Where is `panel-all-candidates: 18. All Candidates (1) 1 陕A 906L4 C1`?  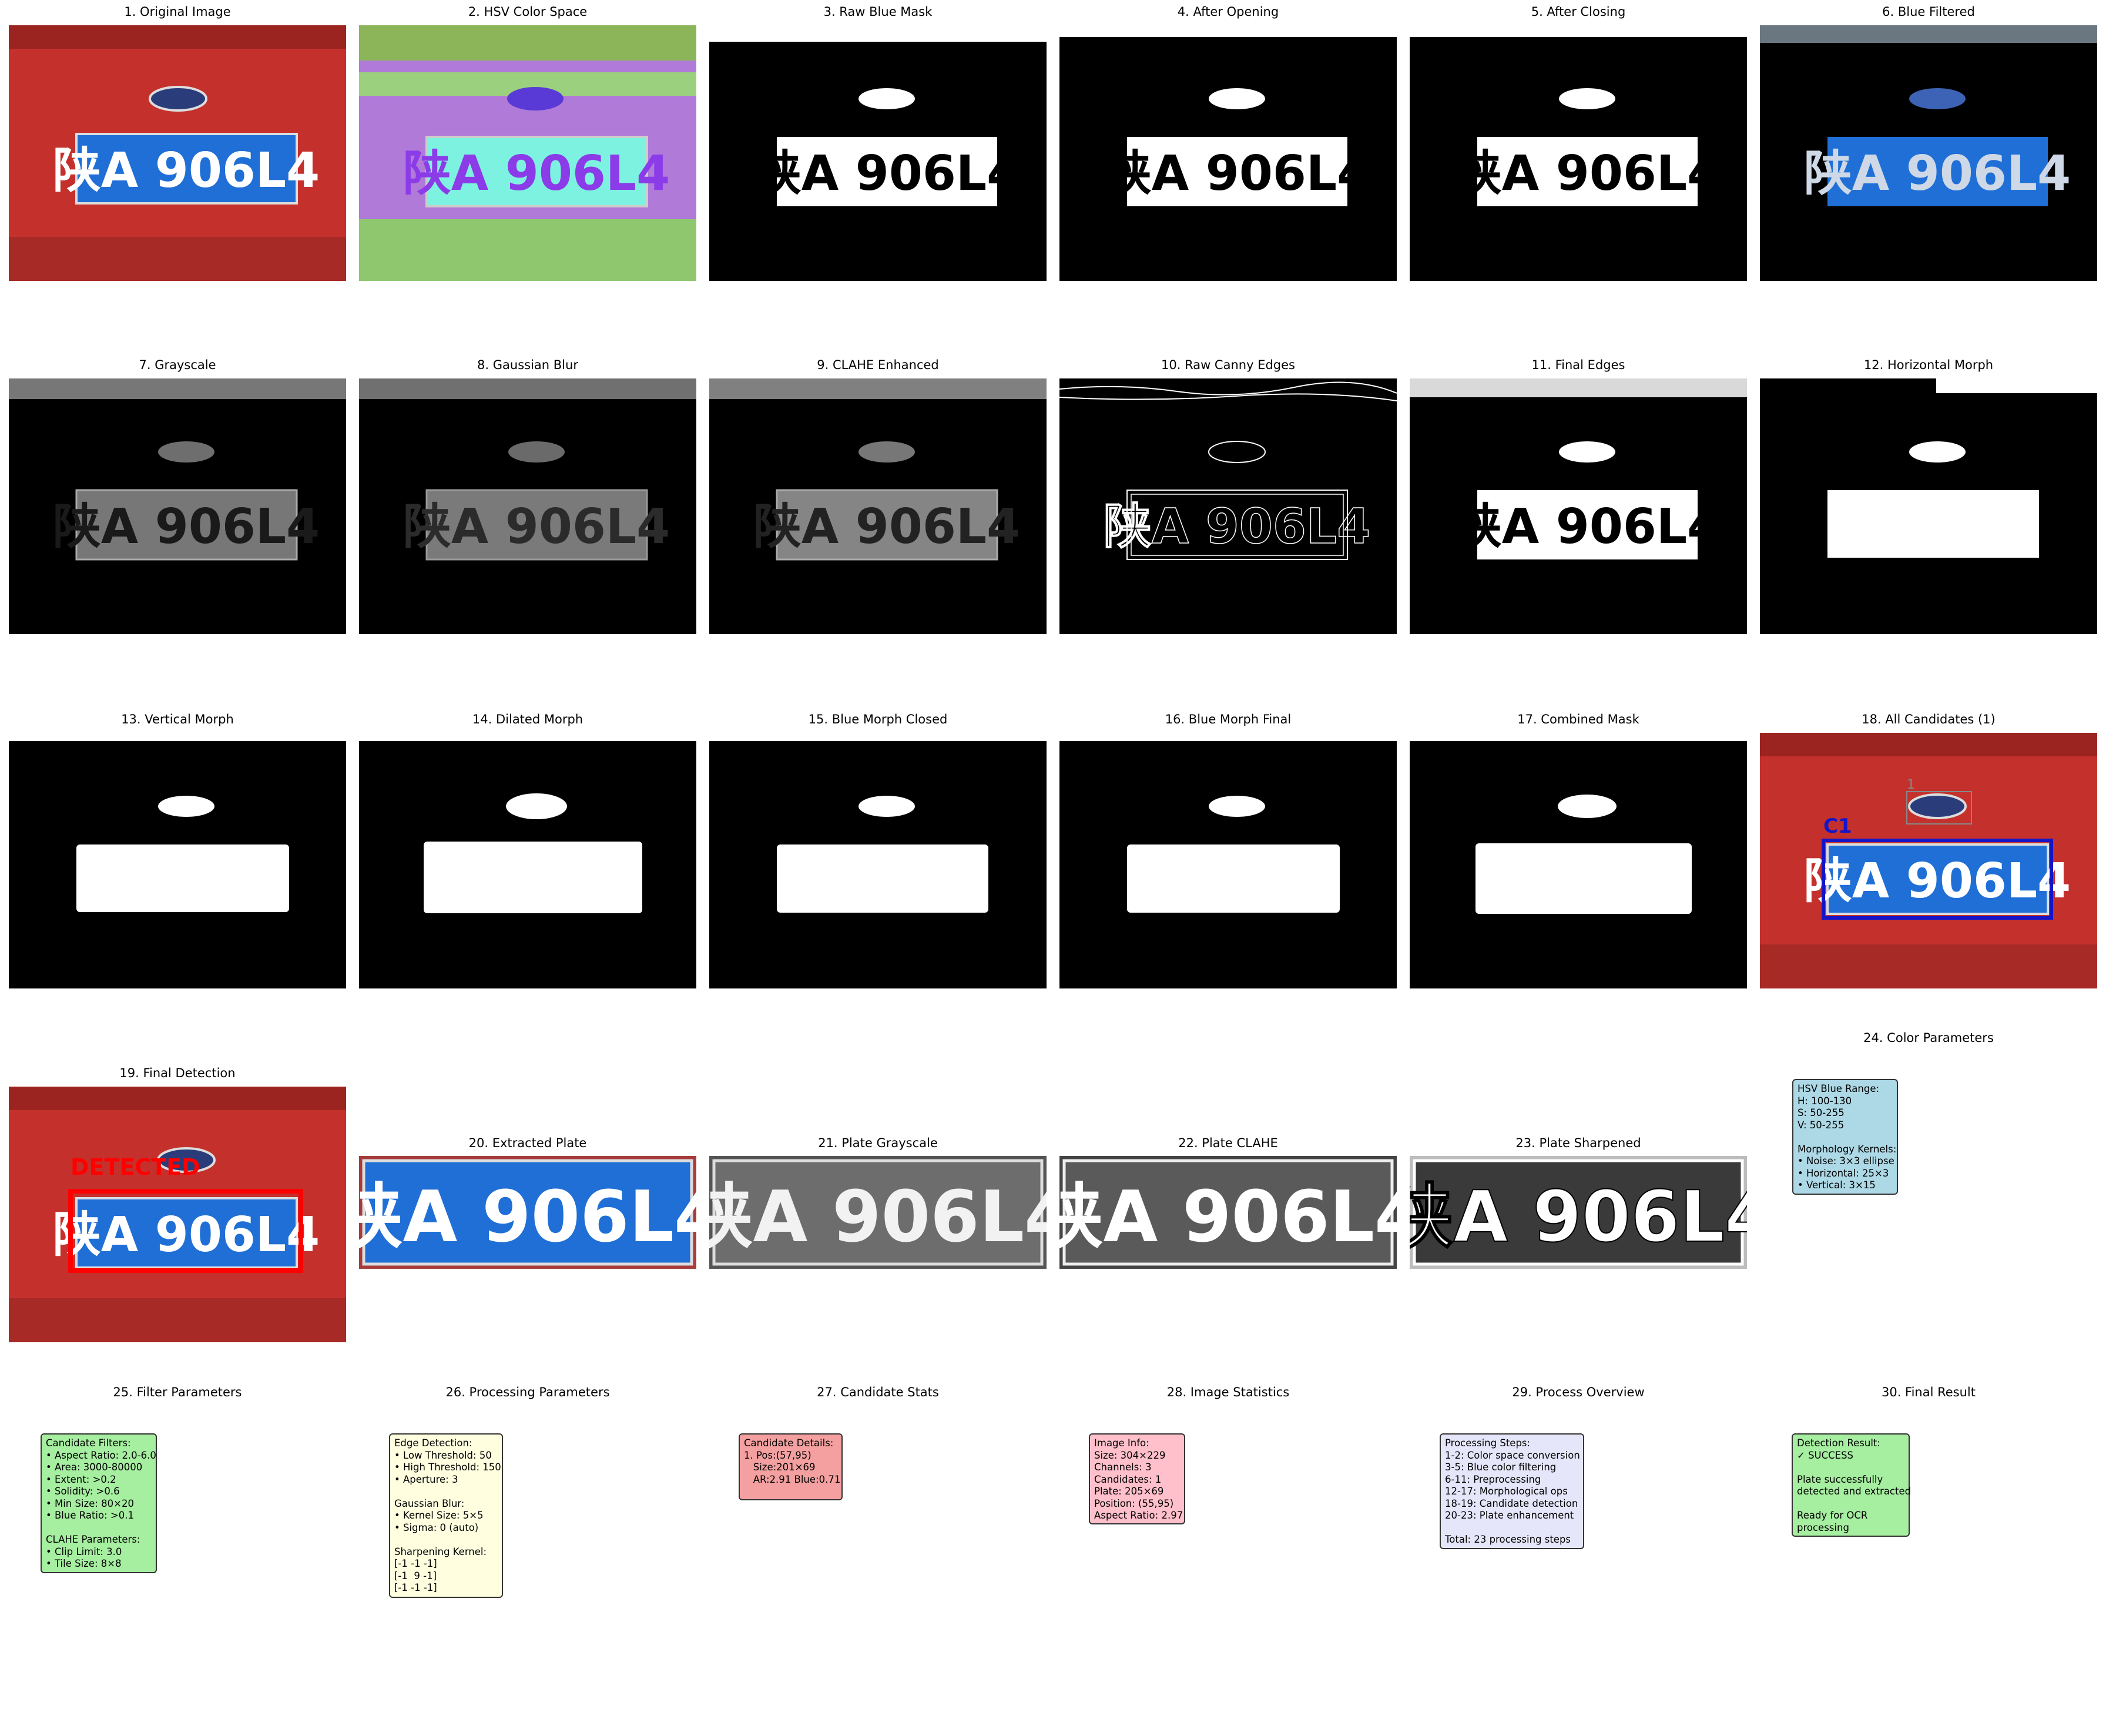 panel-all-candidates: 18. All Candidates (1) 1 陕A 906L4 C1 is located at coordinates (1928, 850).